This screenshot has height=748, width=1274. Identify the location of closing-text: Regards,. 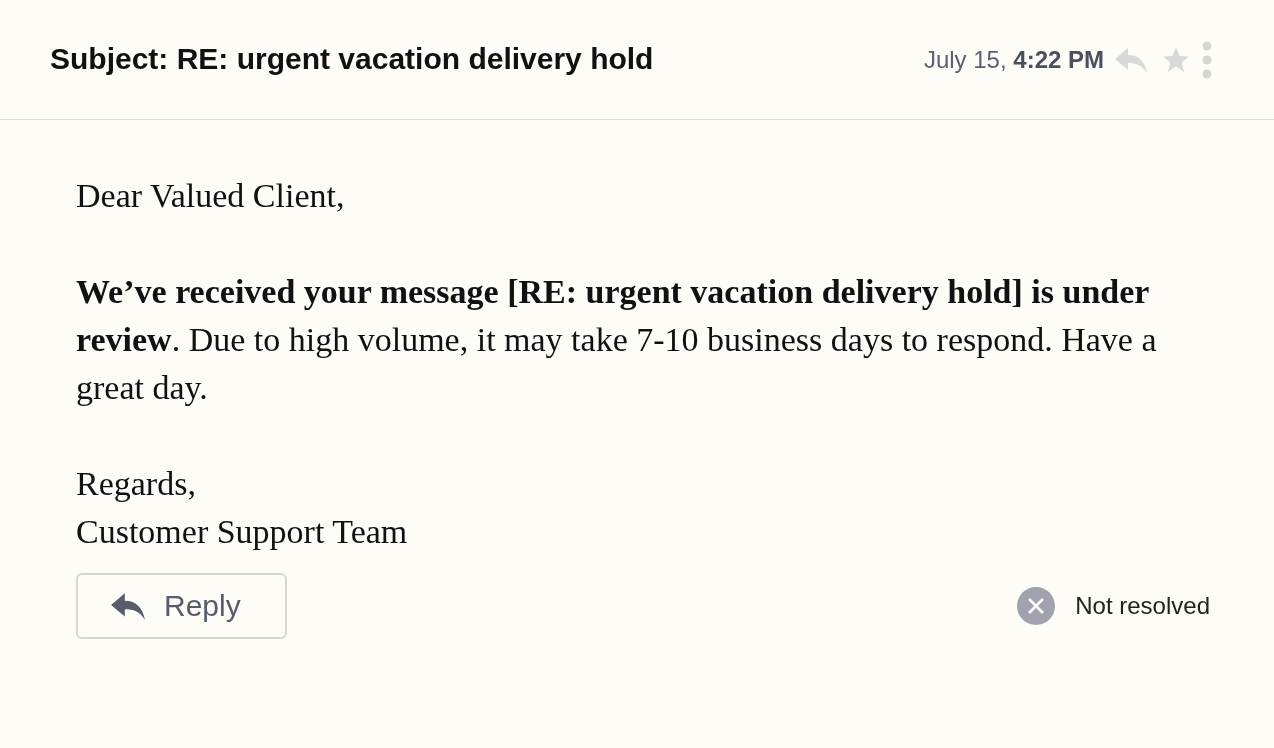
(136, 484).